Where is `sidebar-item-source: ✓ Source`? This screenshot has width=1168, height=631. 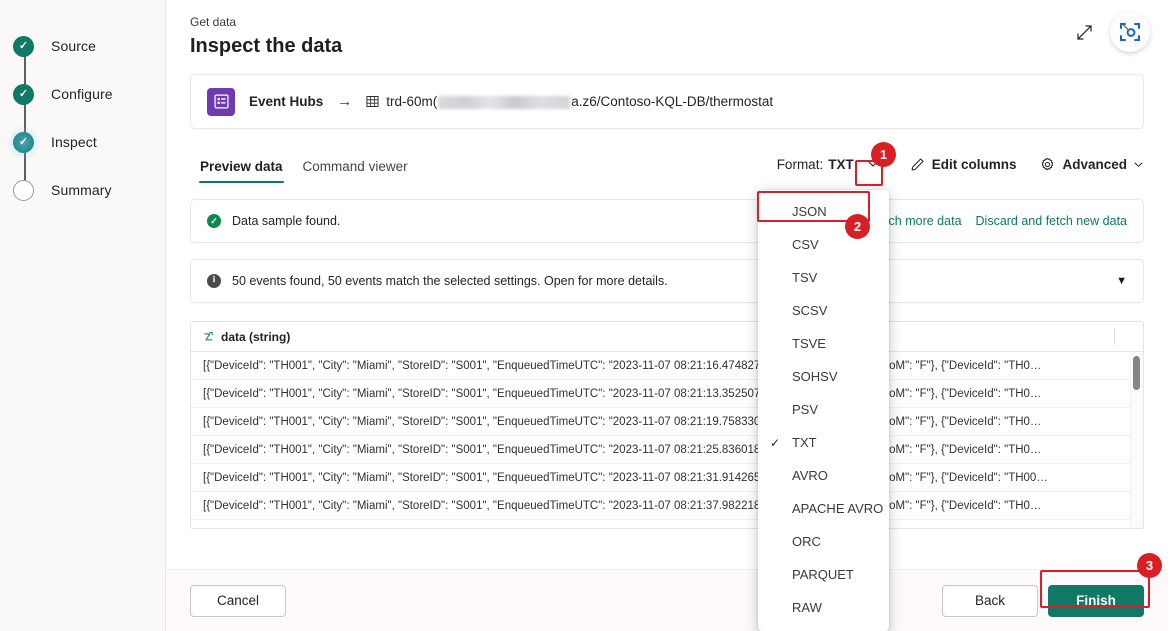
sidebar-item-source: ✓ Source is located at coordinates (82, 46).